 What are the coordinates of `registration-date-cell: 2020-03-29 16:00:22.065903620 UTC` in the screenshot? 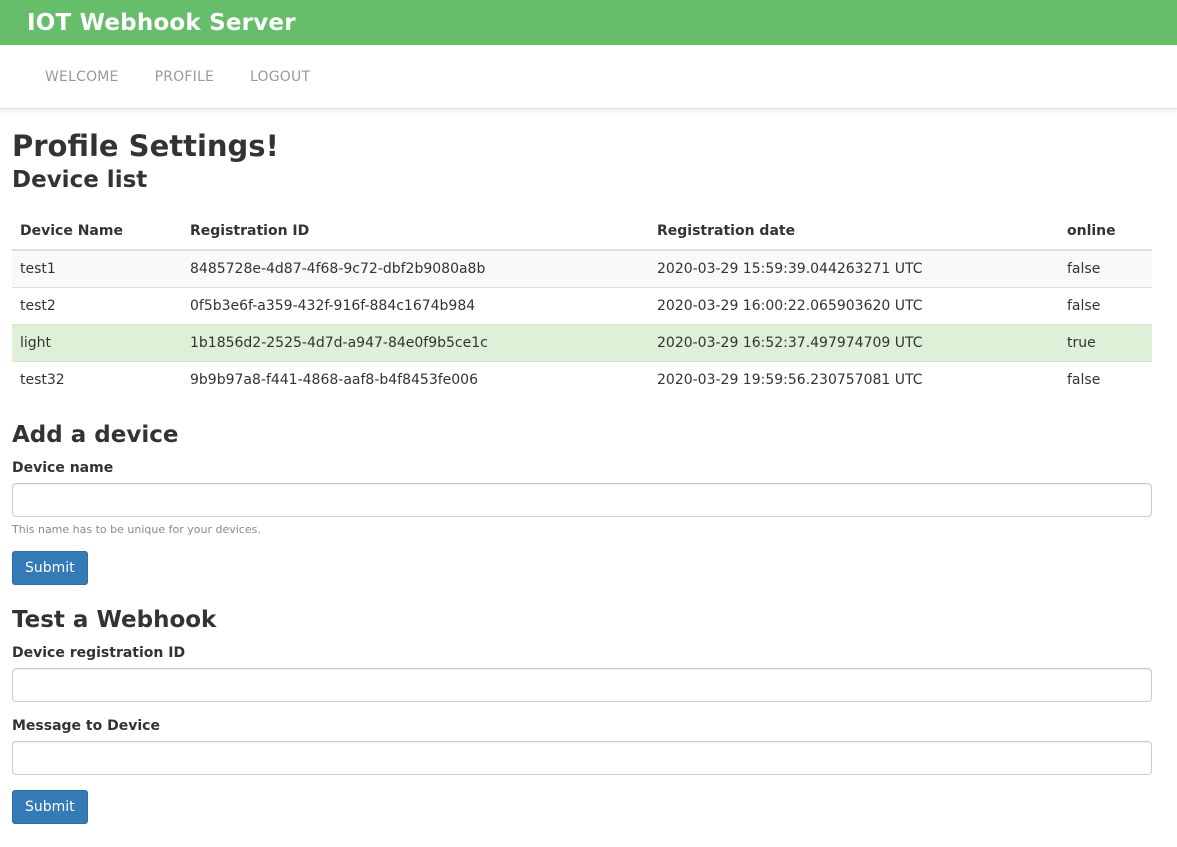 It's located at (854, 305).